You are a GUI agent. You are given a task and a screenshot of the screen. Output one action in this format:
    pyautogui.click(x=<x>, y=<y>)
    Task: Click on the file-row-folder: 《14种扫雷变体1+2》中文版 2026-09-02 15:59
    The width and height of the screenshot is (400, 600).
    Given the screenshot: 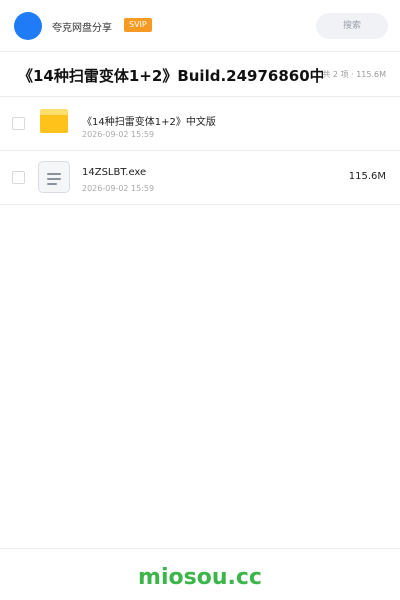 What is the action you would take?
    pyautogui.click(x=200, y=124)
    